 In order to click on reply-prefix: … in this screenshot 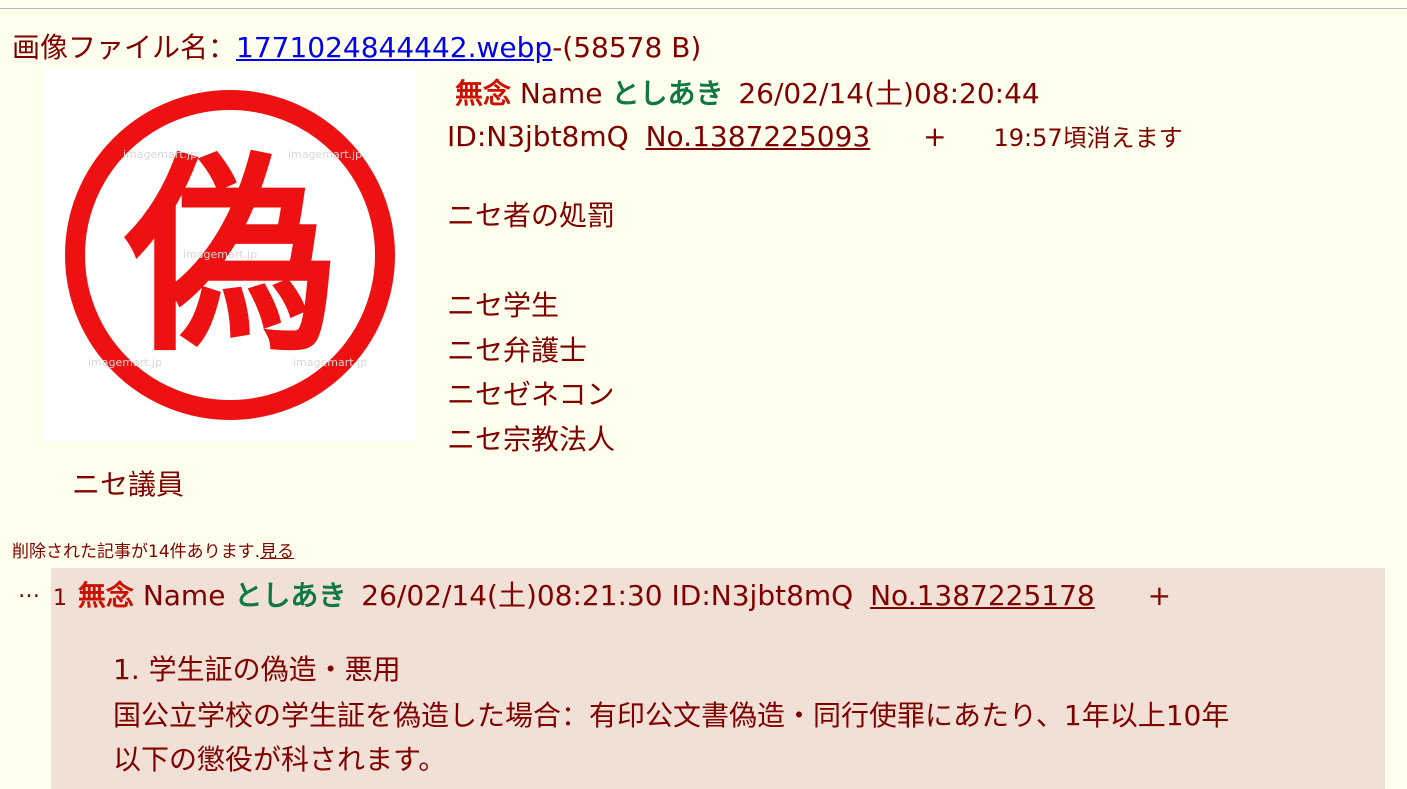, I will do `click(29, 590)`.